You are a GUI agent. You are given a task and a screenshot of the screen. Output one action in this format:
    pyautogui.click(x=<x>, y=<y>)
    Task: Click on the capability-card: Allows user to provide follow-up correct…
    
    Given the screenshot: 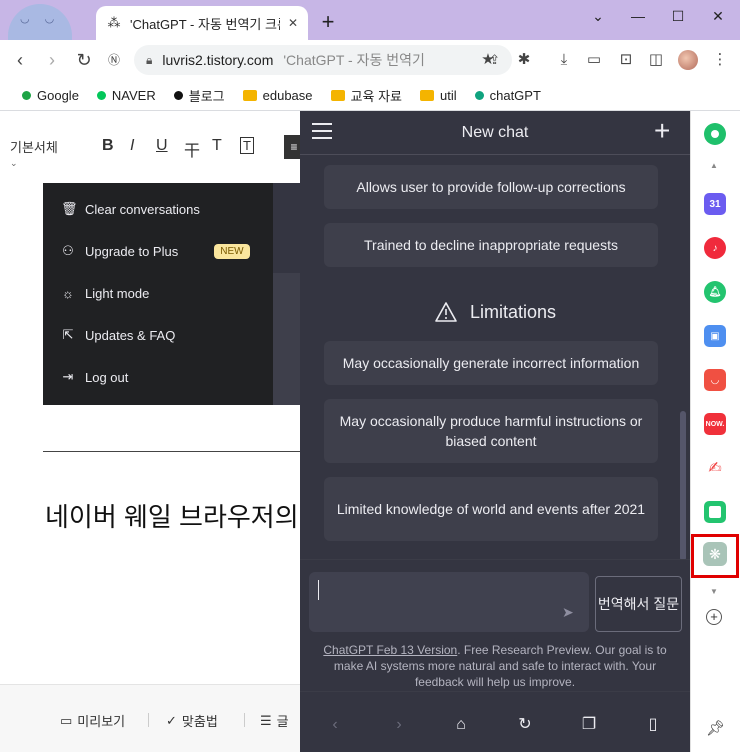 What is the action you would take?
    pyautogui.click(x=491, y=187)
    